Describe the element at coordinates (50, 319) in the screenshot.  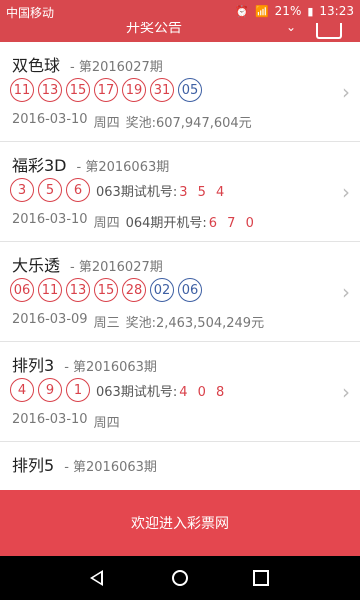
I see `draw-date: 2016-03-09` at that location.